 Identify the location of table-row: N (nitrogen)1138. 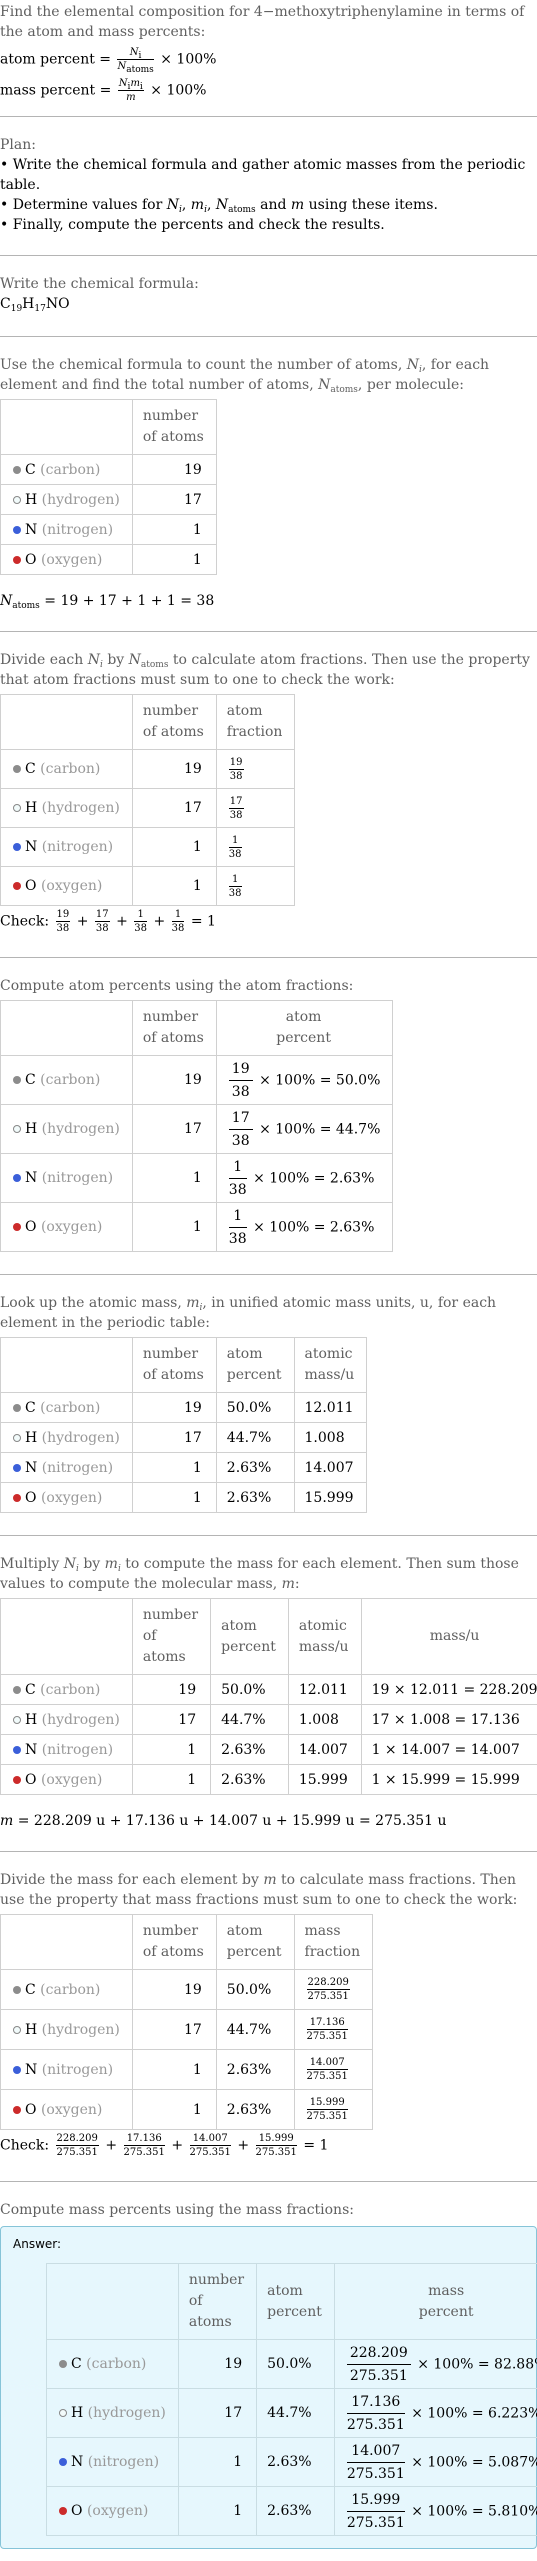
(148, 847).